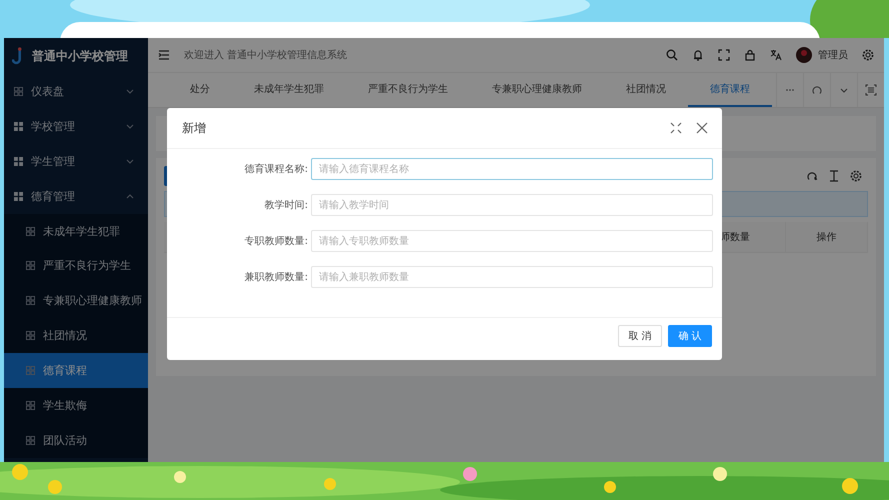  What do you see at coordinates (276, 241) in the screenshot?
I see `field-label: 专职教师数量:` at bounding box center [276, 241].